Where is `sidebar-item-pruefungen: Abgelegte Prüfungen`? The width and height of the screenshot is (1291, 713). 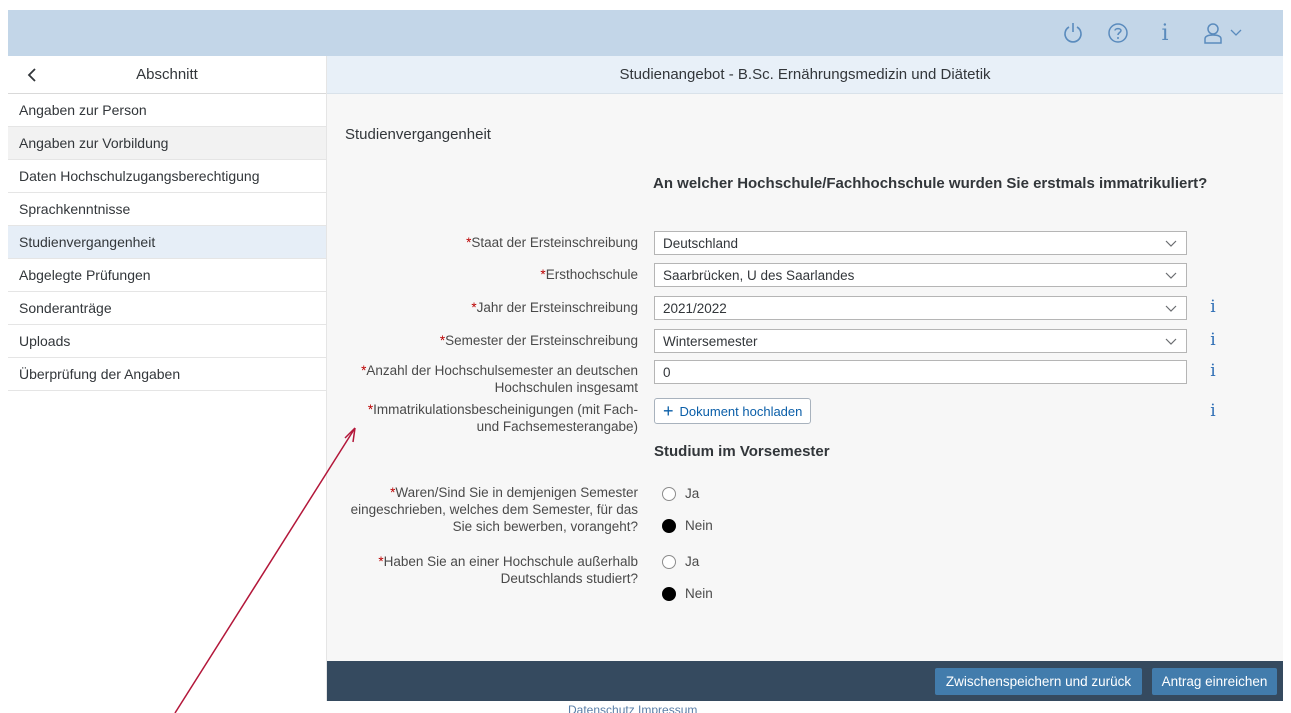 sidebar-item-pruefungen: Abgelegte Prüfungen is located at coordinates (167, 275).